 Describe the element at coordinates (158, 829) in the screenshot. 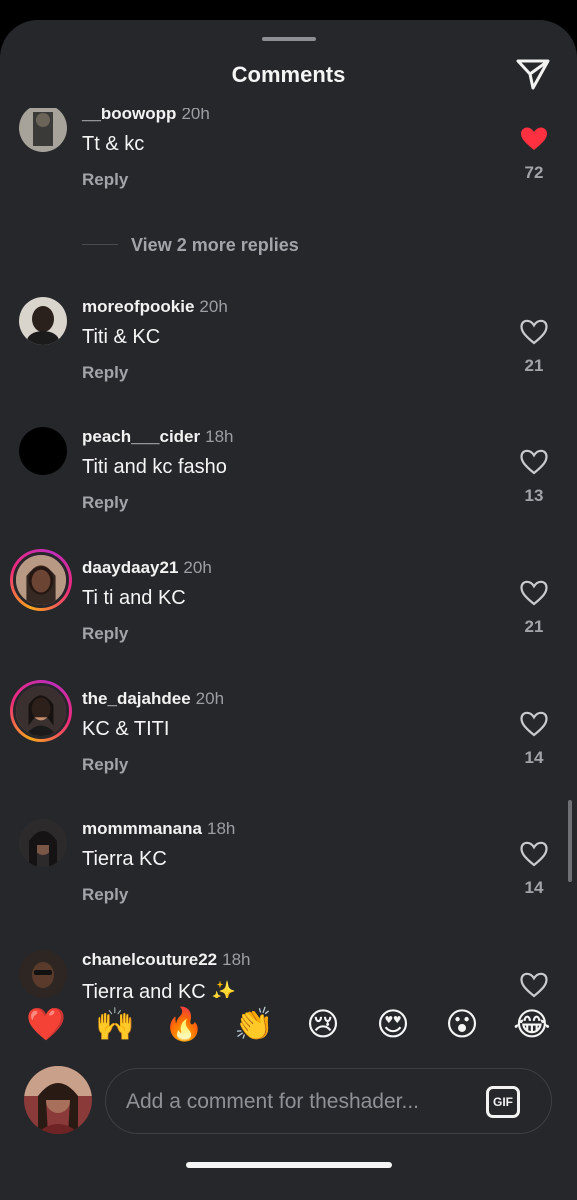

I see `comment-username: mommmanana 18h` at that location.